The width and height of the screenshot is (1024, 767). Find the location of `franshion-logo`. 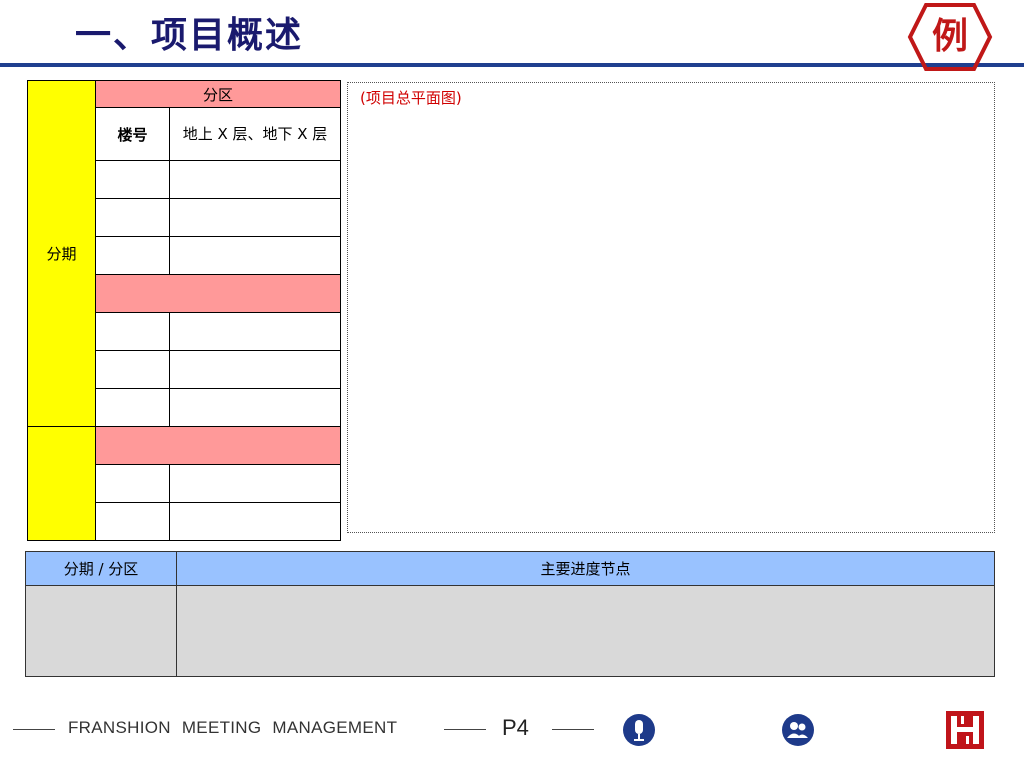

franshion-logo is located at coordinates (965, 730).